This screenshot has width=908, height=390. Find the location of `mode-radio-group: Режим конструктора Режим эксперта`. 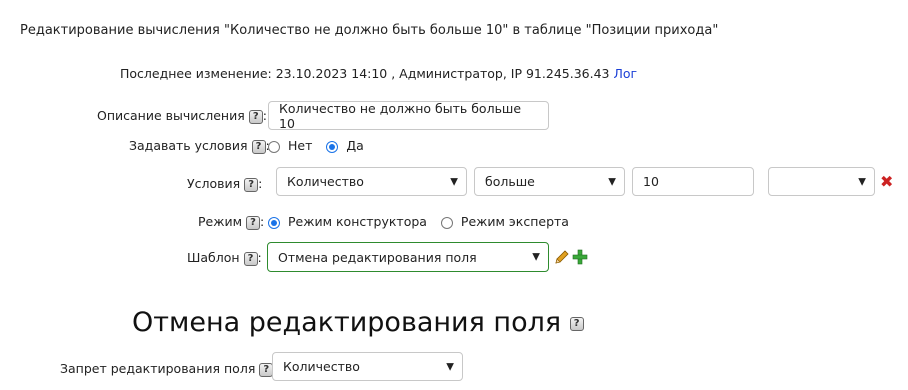

mode-radio-group: Режим конструктора Режим эксперта is located at coordinates (418, 221).